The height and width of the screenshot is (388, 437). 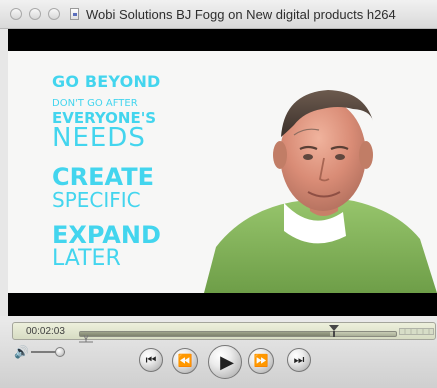 I want to click on fast-forward-icon: ⏩, so click(x=261, y=360).